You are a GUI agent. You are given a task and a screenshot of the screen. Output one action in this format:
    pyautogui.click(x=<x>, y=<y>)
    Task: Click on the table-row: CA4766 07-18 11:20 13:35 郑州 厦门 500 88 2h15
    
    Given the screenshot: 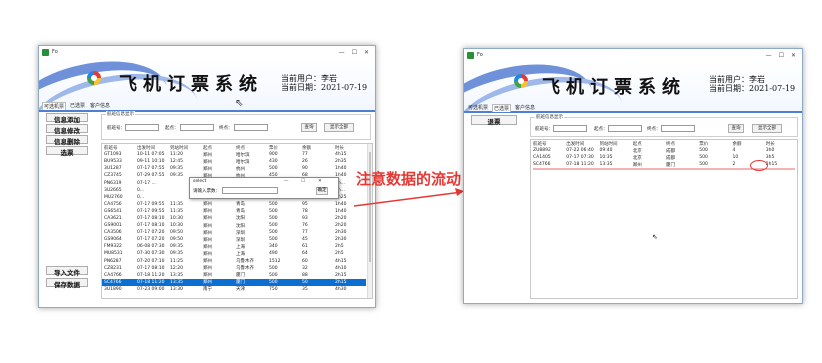 What is the action you would take?
    pyautogui.click(x=234, y=275)
    